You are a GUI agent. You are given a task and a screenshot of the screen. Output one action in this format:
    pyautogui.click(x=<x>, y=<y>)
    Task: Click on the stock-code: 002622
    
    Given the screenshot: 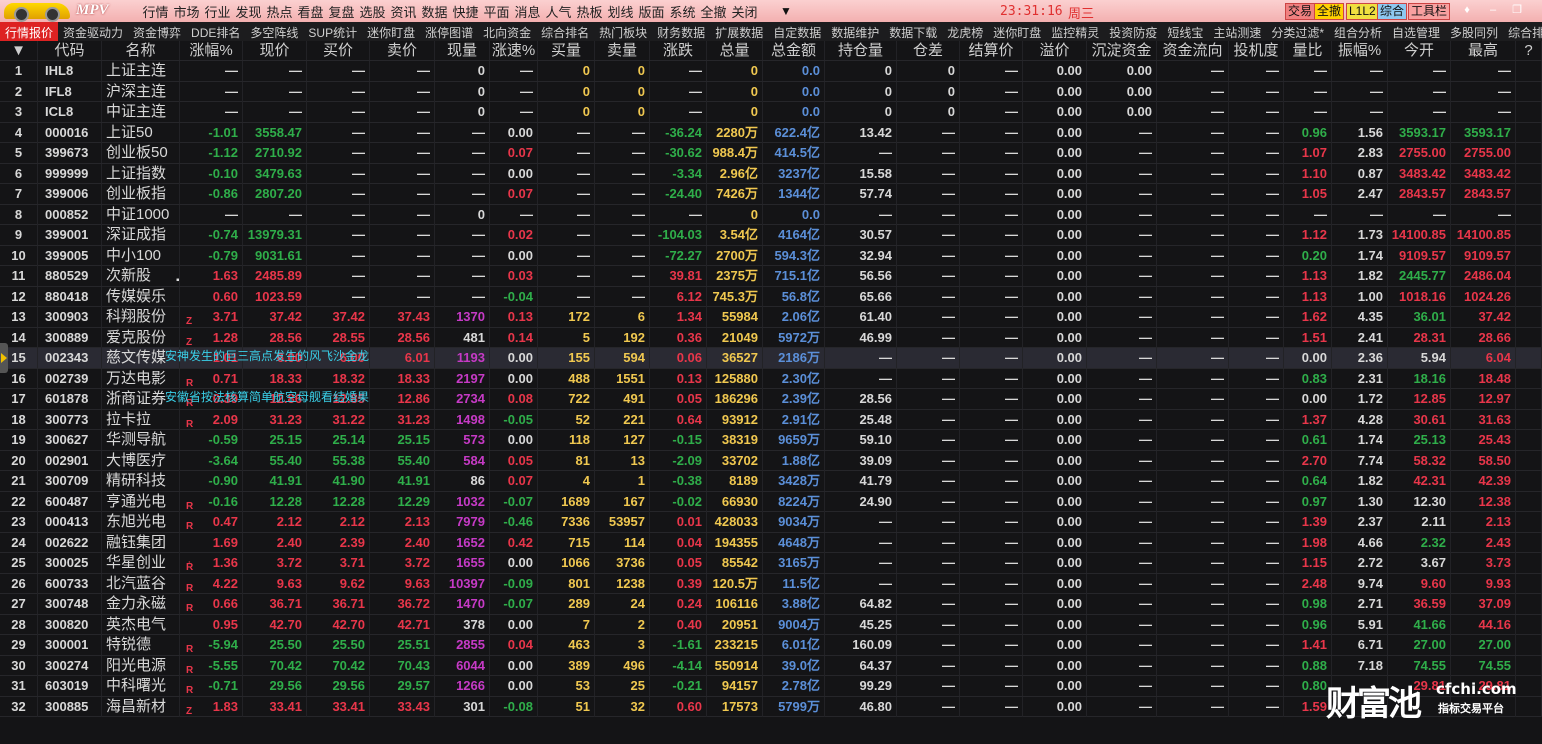 What is the action you would take?
    pyautogui.click(x=70, y=542)
    